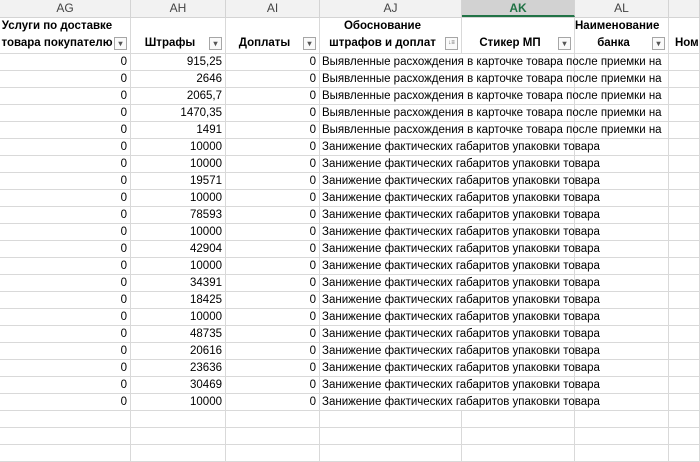 The width and height of the screenshot is (700, 462). I want to click on column-letter-ah: AH, so click(178, 8).